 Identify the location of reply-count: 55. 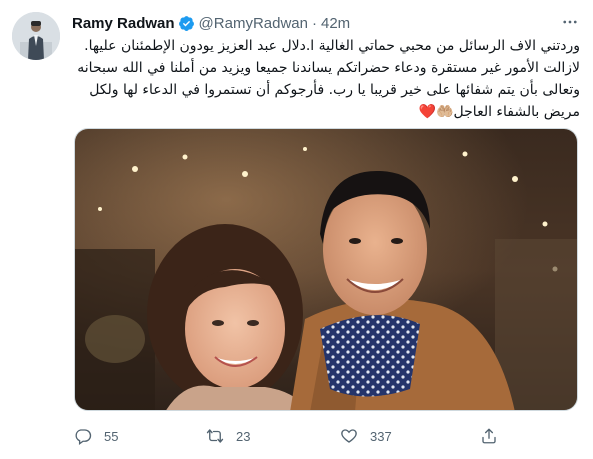
(111, 436).